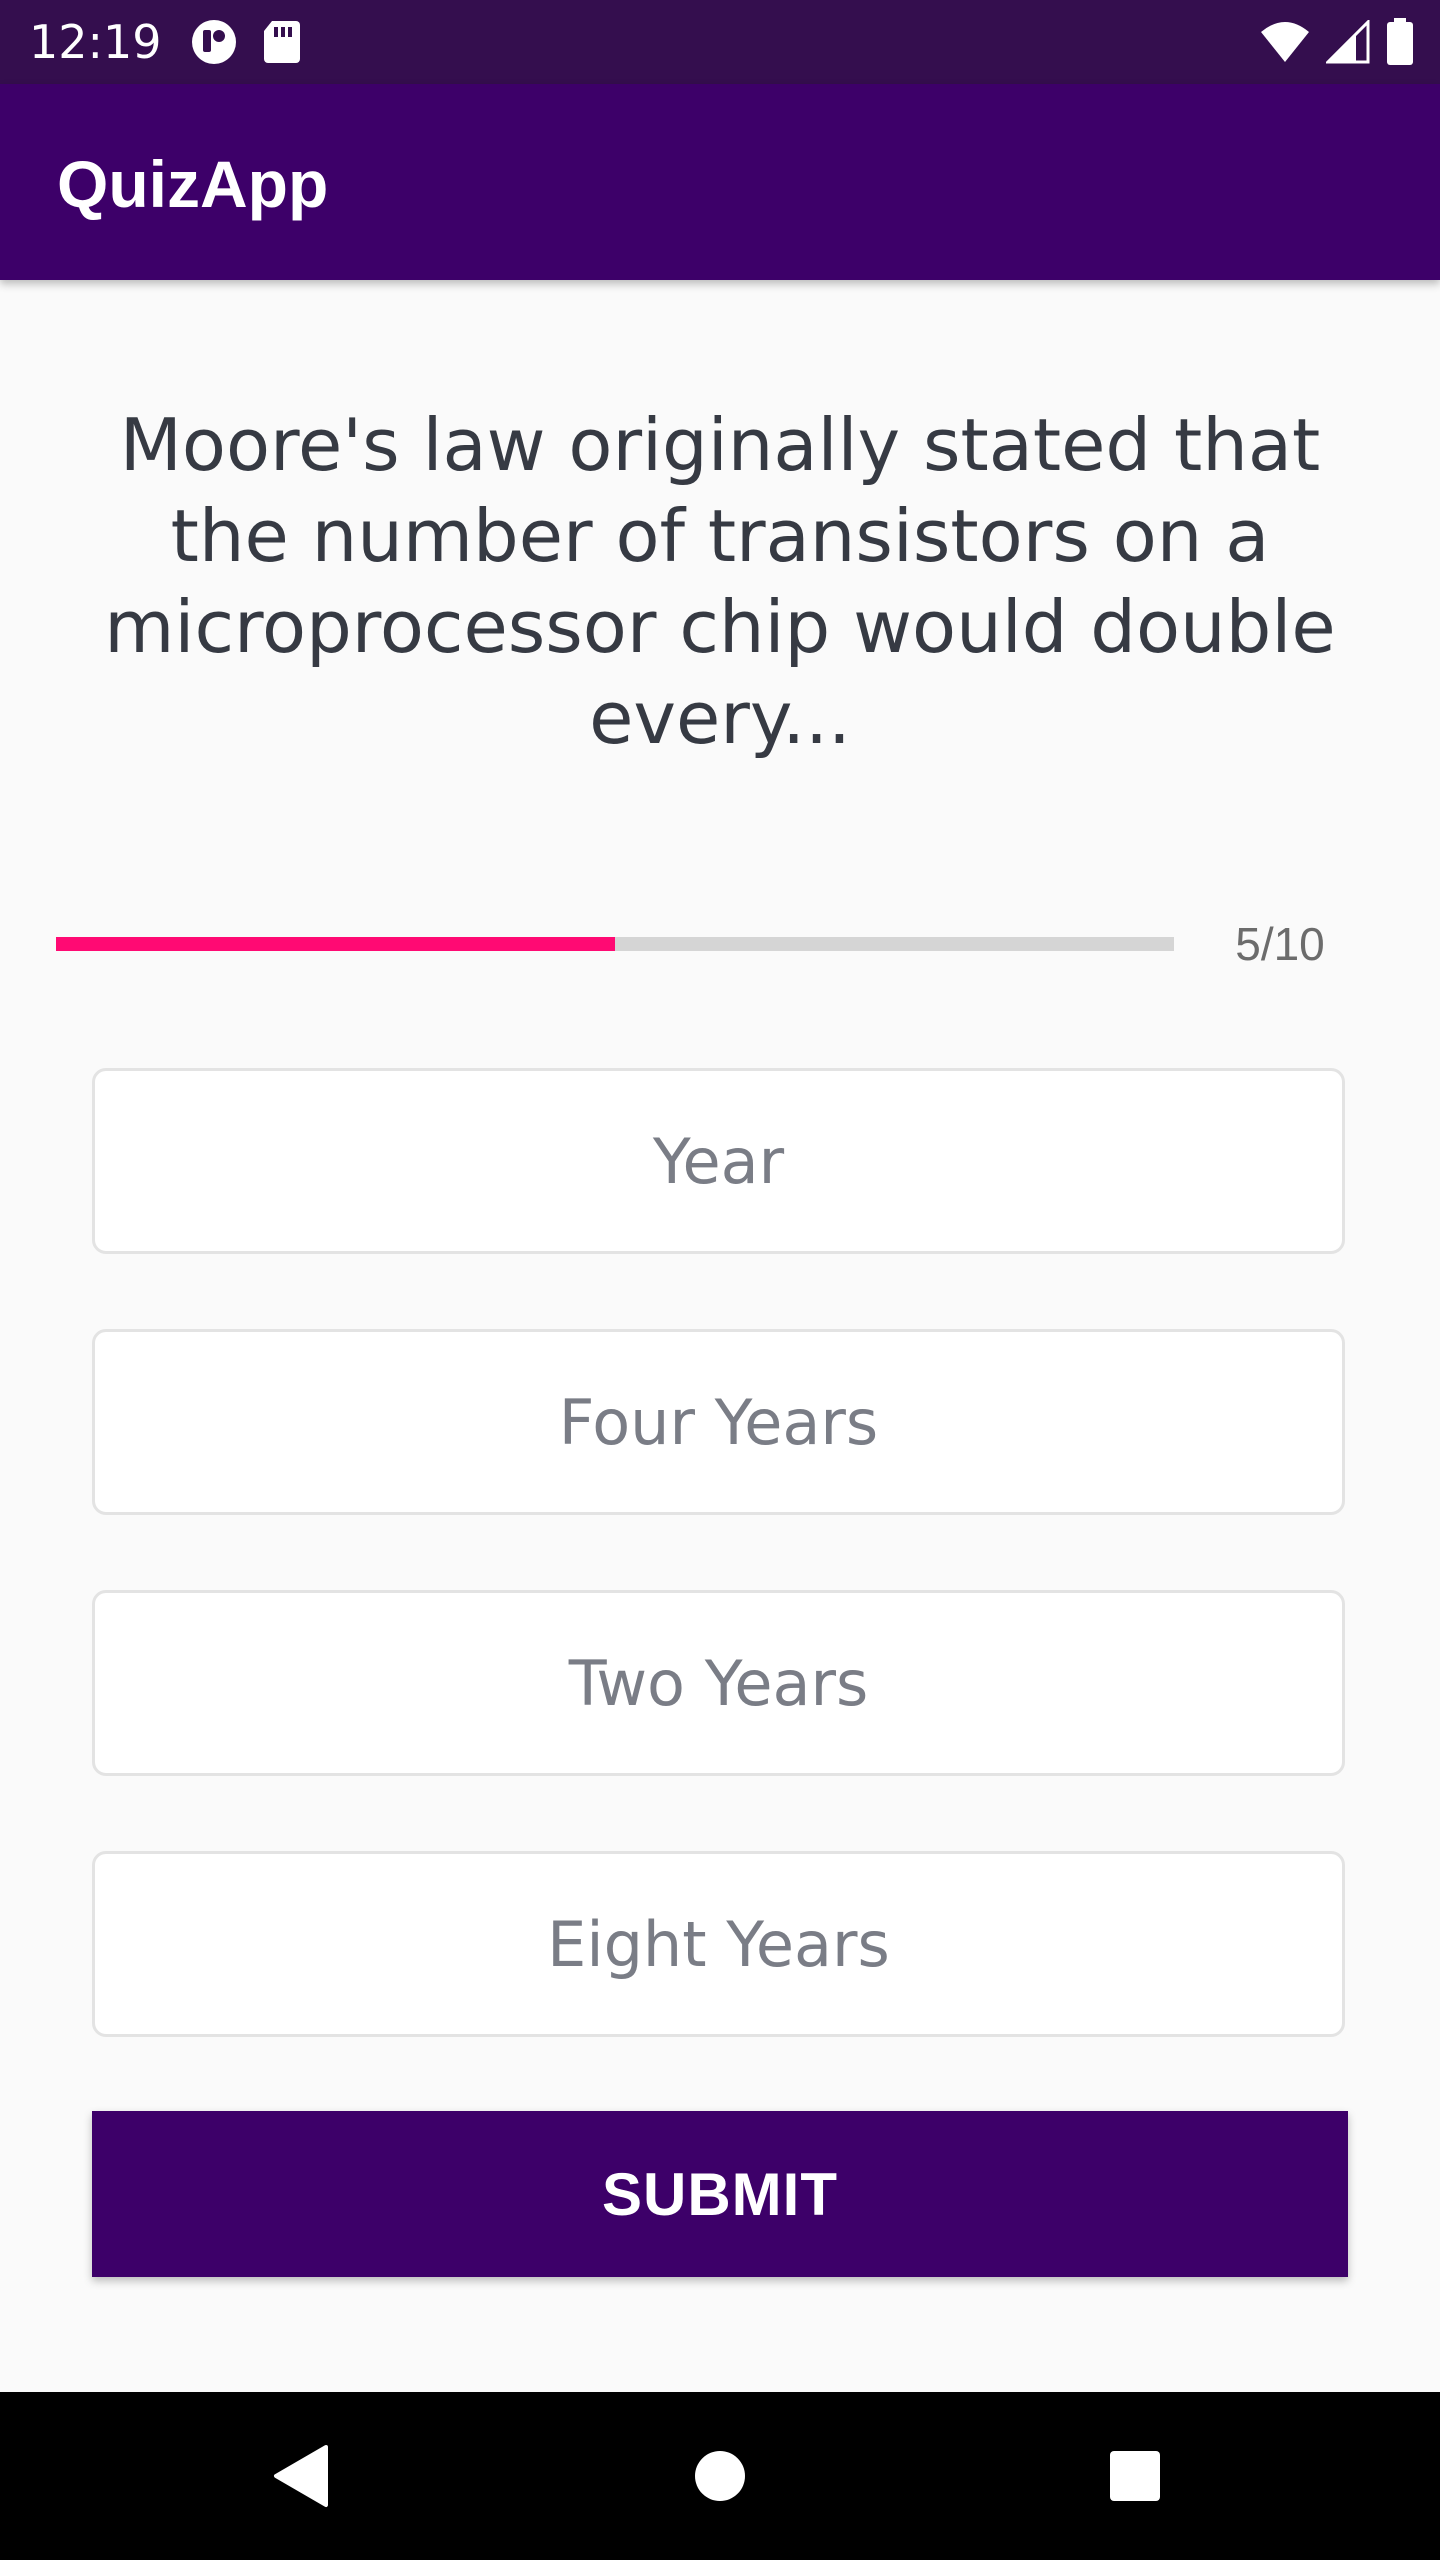  Describe the element at coordinates (718, 1422) in the screenshot. I see `option-2: Four Years` at that location.